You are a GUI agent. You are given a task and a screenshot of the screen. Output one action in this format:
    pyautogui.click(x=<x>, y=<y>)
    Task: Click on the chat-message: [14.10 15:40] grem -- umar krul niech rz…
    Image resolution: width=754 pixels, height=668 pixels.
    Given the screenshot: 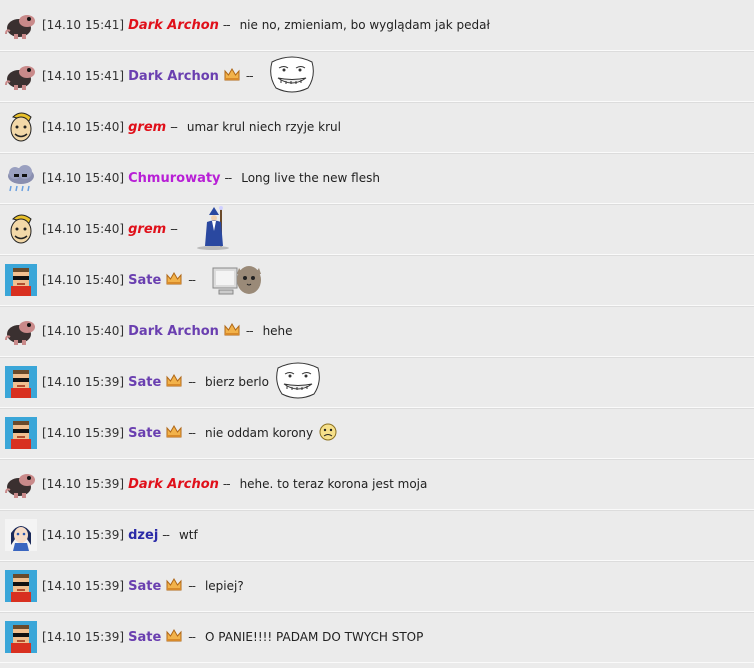 What is the action you would take?
    pyautogui.click(x=377, y=127)
    